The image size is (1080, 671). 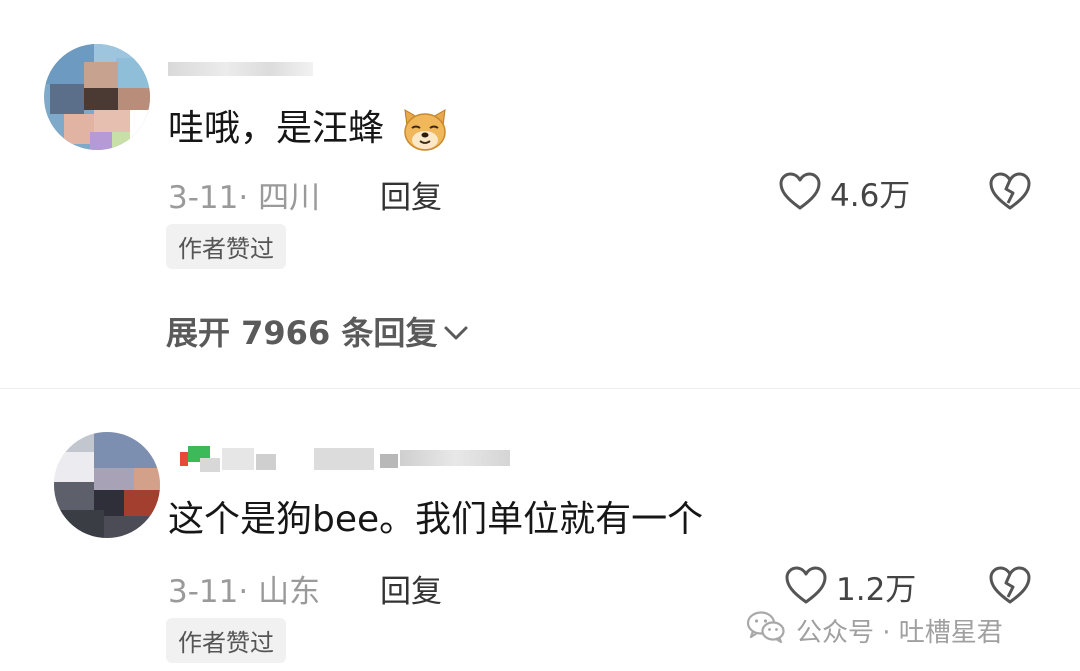 What do you see at coordinates (302, 333) in the screenshot?
I see `expand-replies-label: 展开 7966 条回复` at bounding box center [302, 333].